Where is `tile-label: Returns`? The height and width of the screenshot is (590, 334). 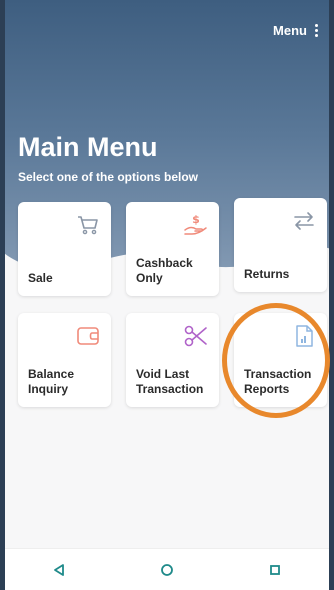
tile-label: Returns is located at coordinates (267, 274).